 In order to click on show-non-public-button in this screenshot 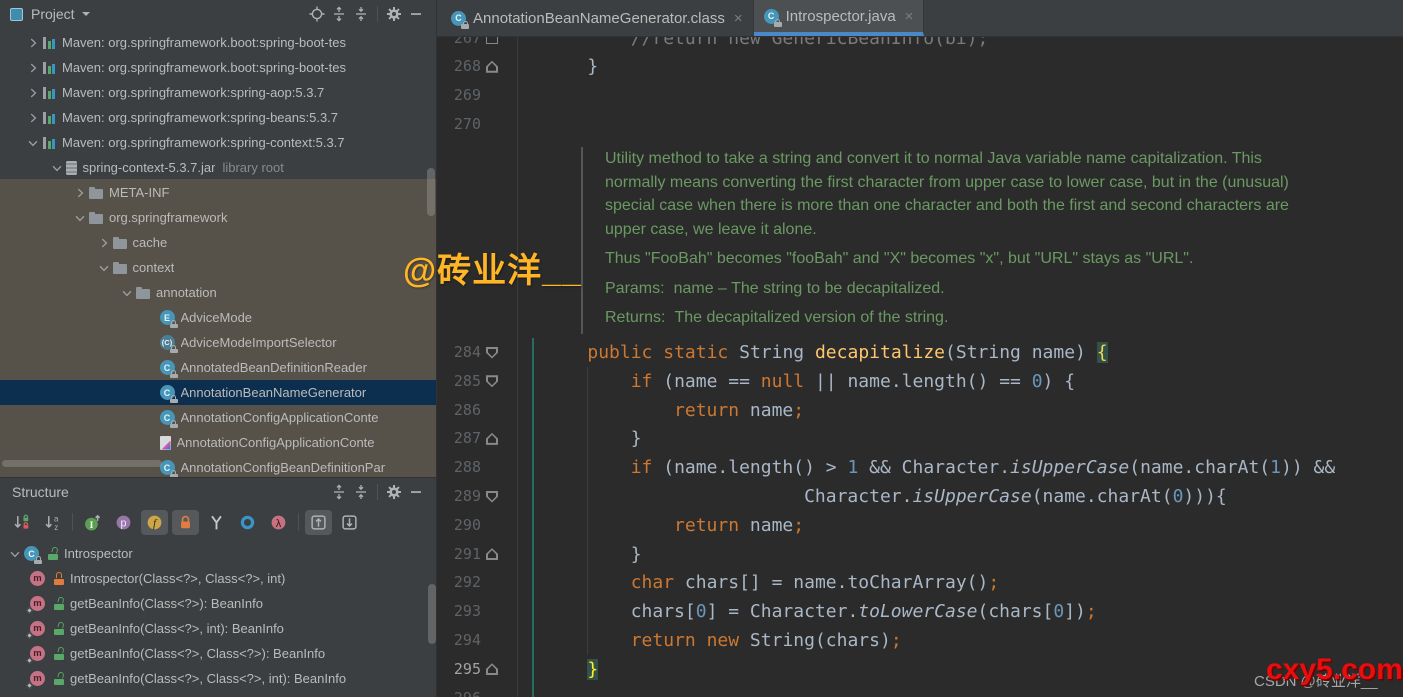, I will do `click(185, 522)`.